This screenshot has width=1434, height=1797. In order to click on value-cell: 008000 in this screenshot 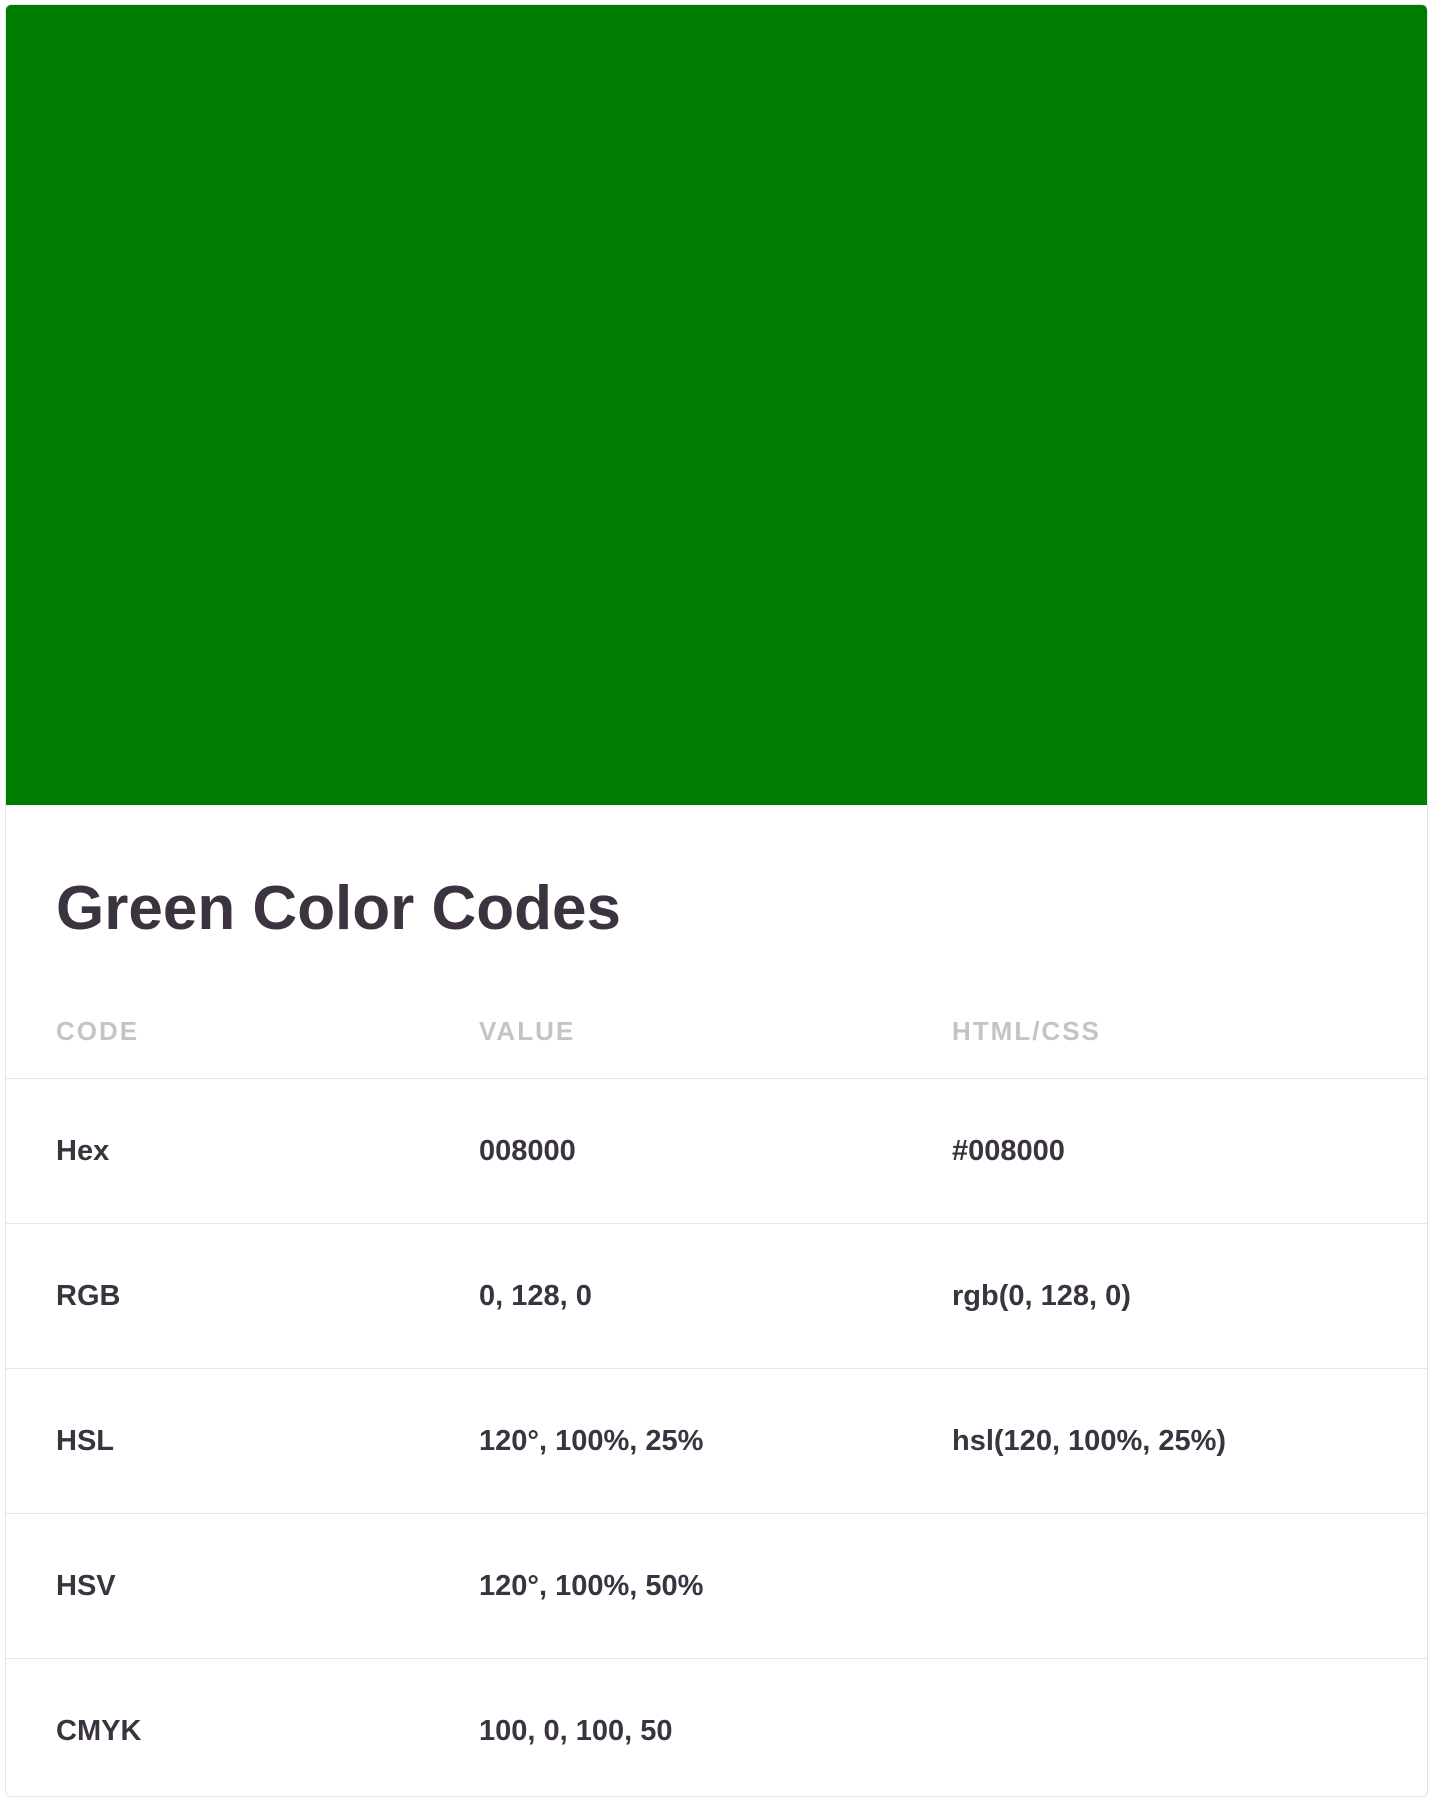, I will do `click(715, 1151)`.